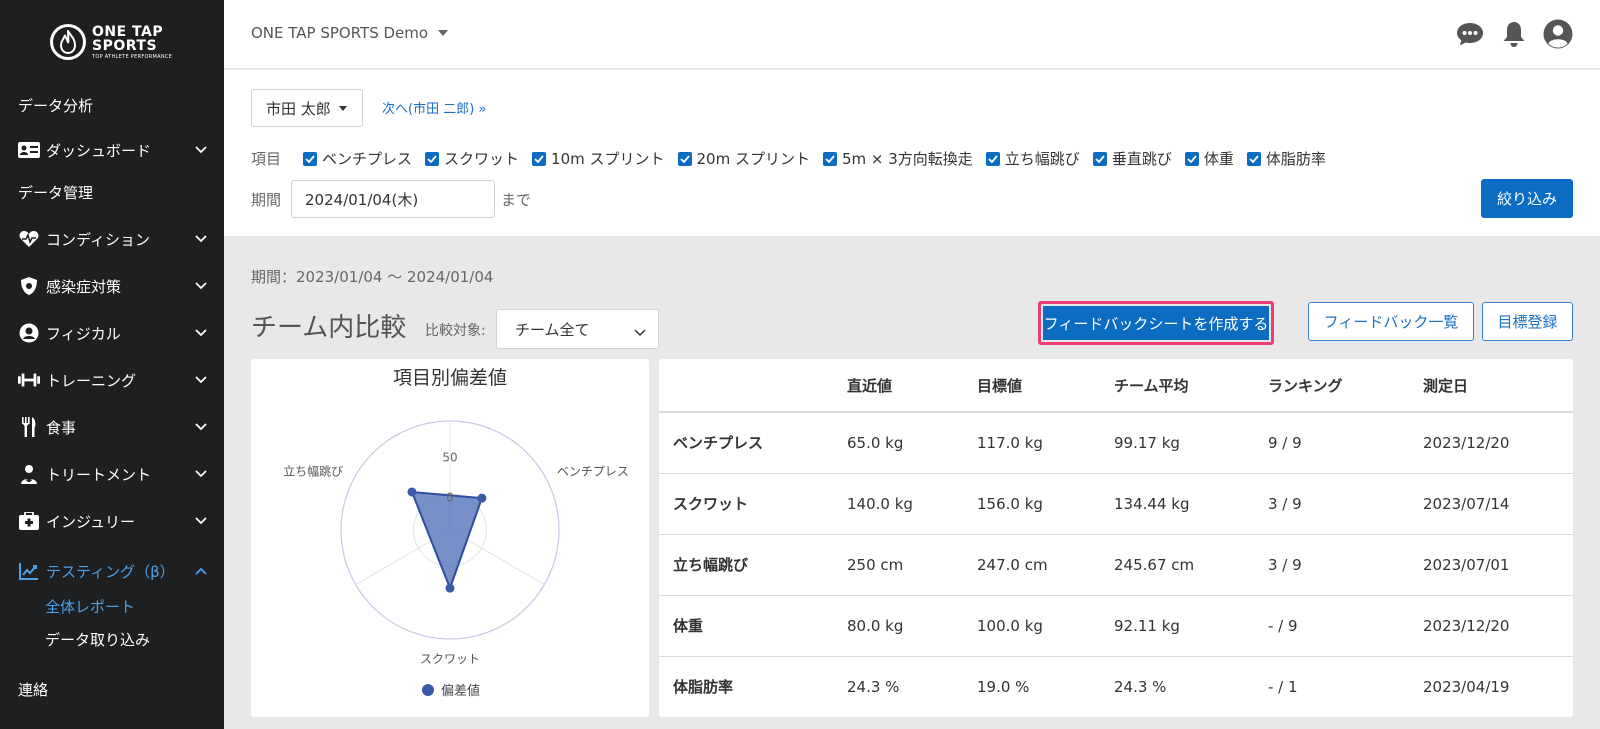  Describe the element at coordinates (1209, 158) in the screenshot. I see `checkbox-item-weight: 体重` at that location.